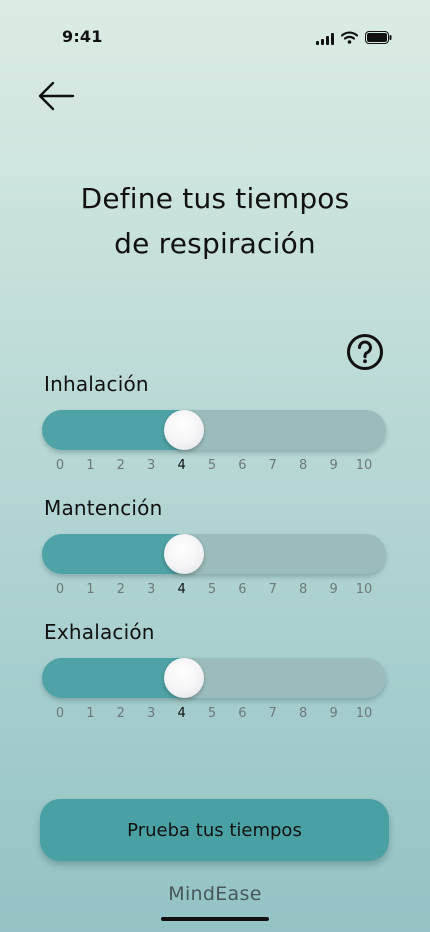  I want to click on battery-icon, so click(378, 38).